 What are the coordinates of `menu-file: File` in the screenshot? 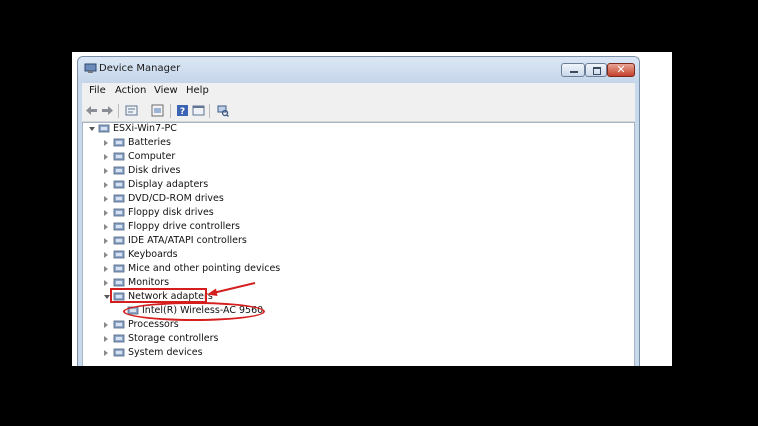 It's located at (97, 90).